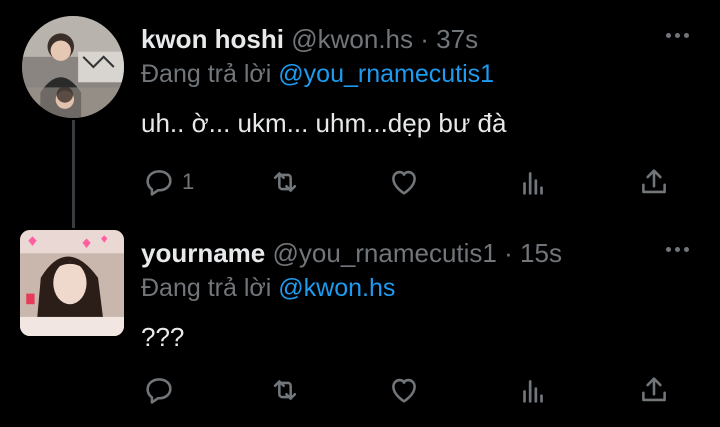 This screenshot has height=427, width=720. Describe the element at coordinates (163, 337) in the screenshot. I see `tweet-text: ???` at that location.